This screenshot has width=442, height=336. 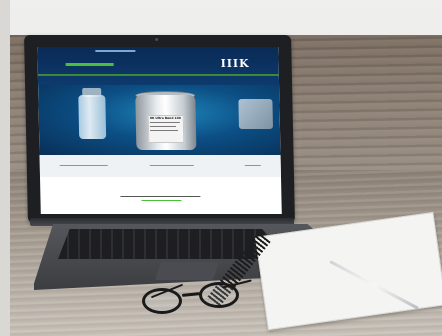 What do you see at coordinates (255, 114) in the screenshot?
I see `tablet-packaging` at bounding box center [255, 114].